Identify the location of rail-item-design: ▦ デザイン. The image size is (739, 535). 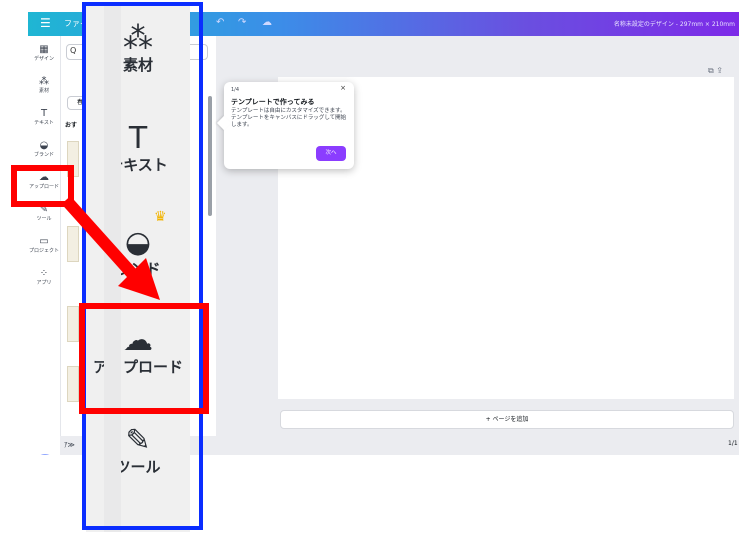
(44, 53).